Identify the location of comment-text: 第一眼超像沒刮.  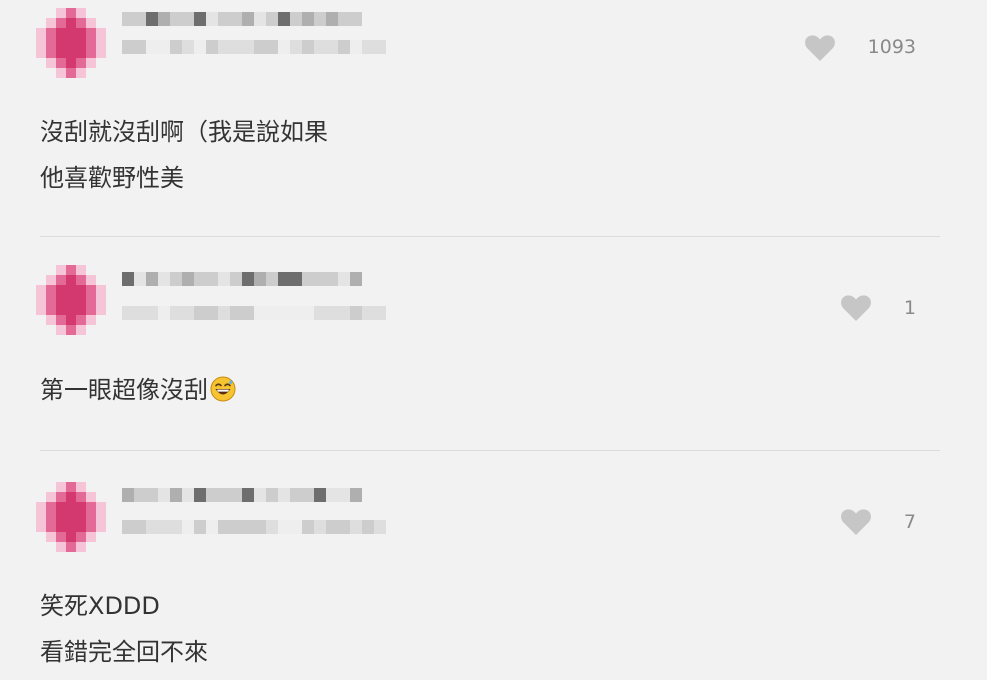
(138, 390).